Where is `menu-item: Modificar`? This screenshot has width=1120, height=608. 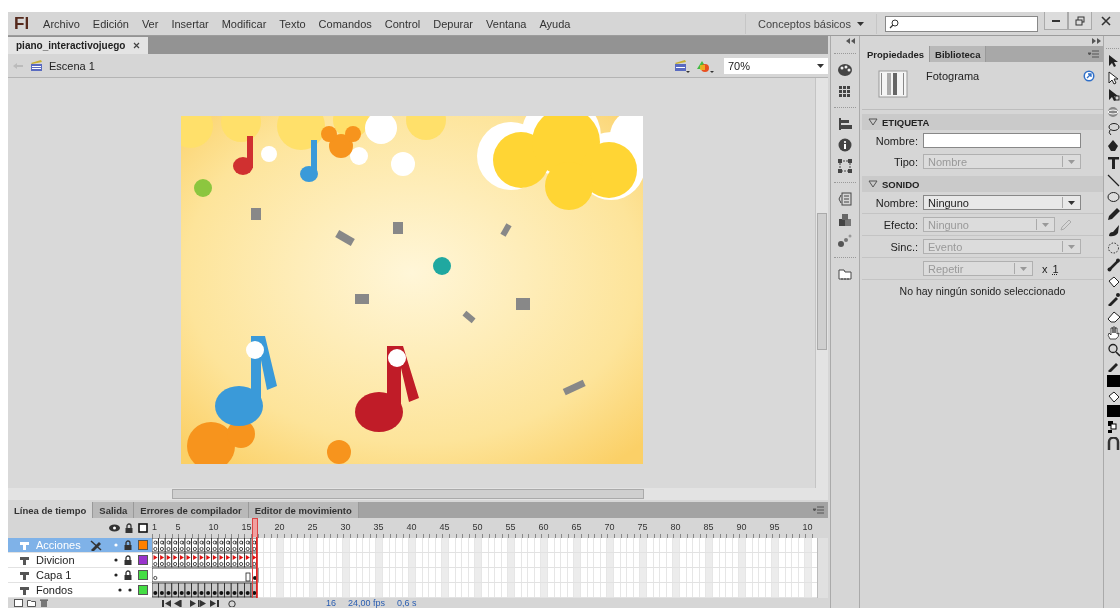
menu-item: Modificar is located at coordinates (244, 23).